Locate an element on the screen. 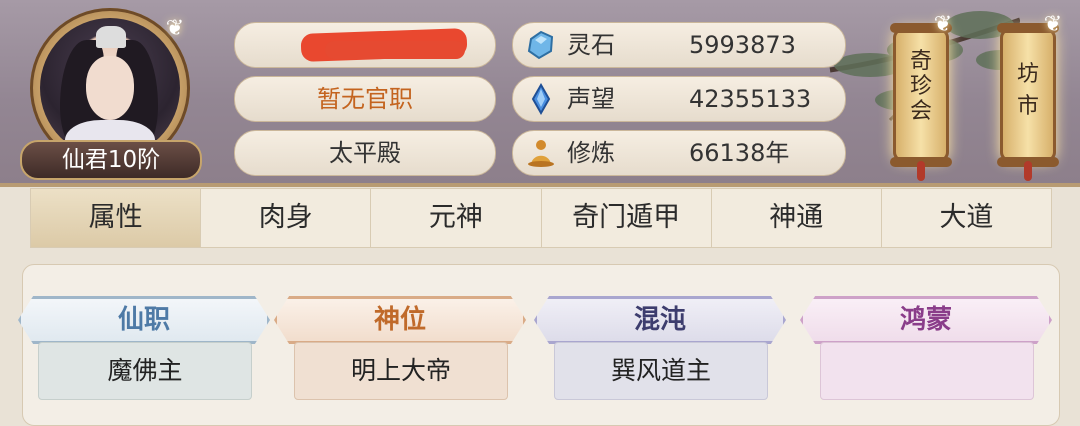 This screenshot has width=1080, height=426. rank-title: 神位 is located at coordinates (400, 320).